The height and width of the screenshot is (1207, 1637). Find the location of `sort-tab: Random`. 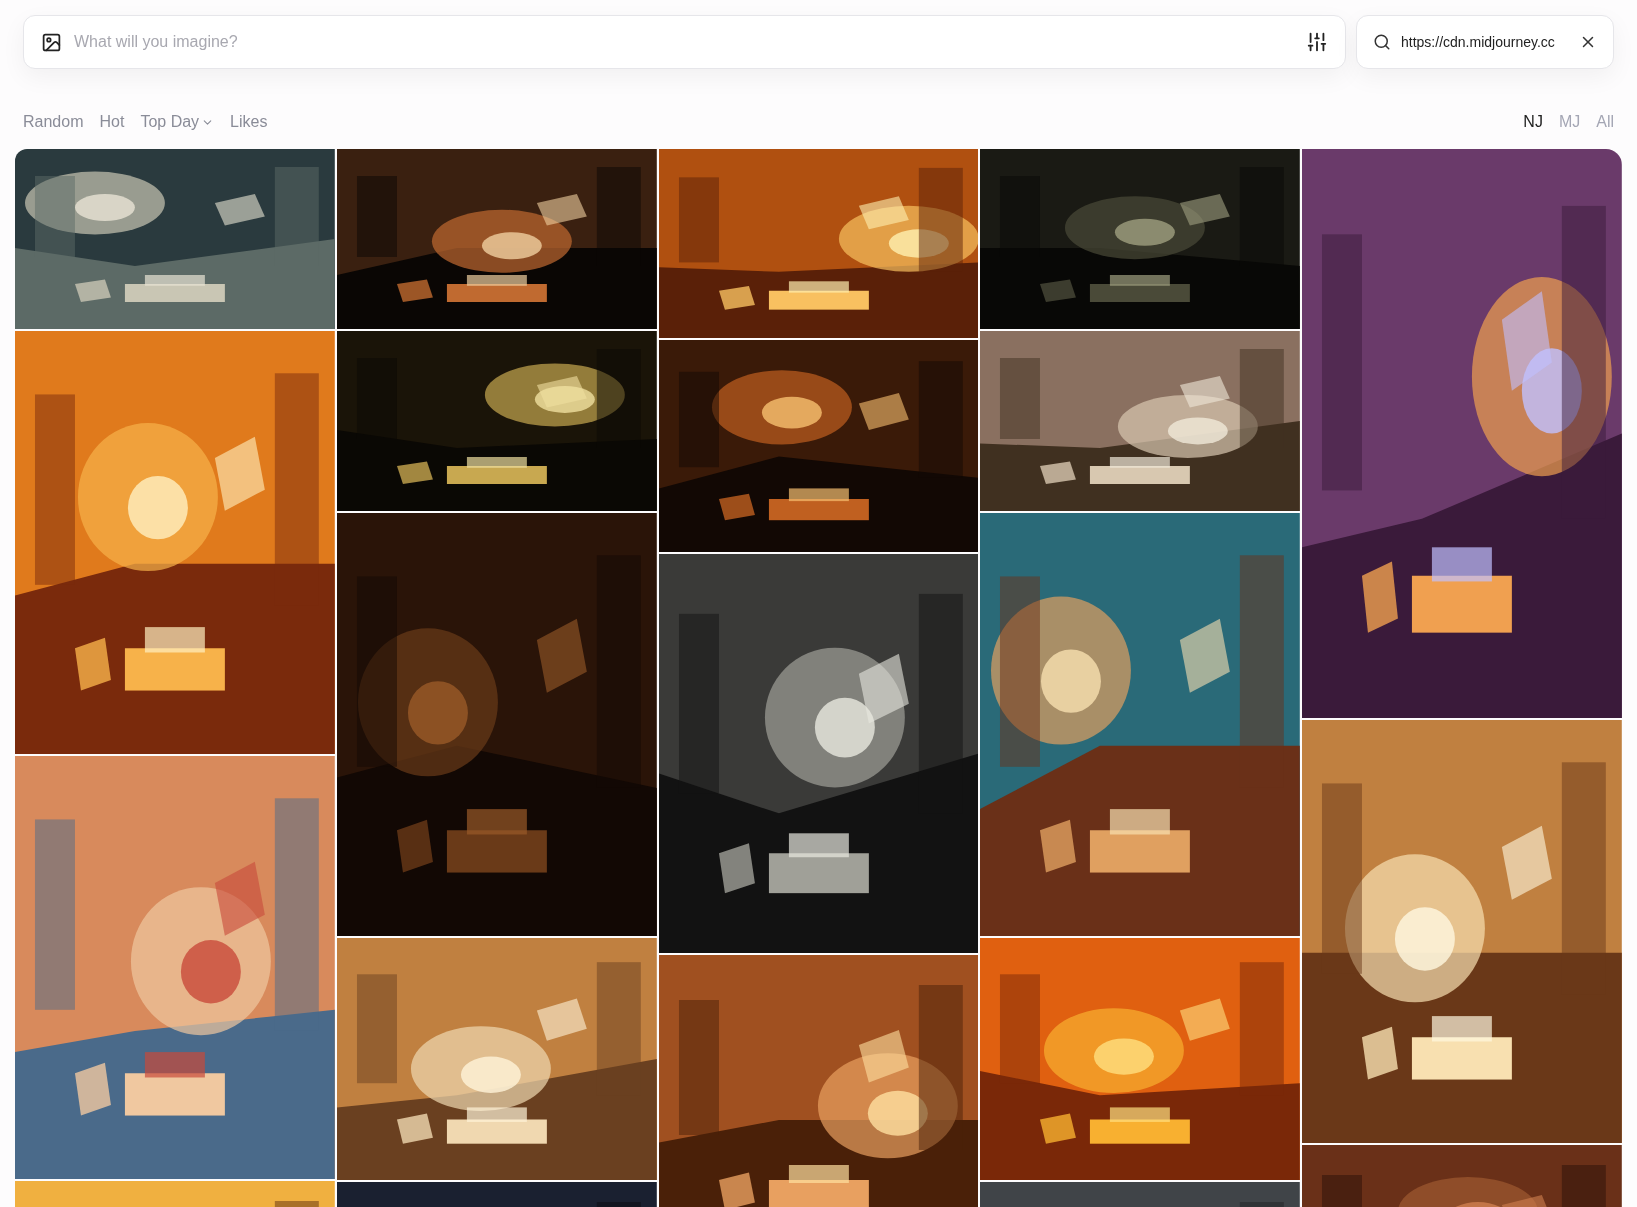

sort-tab: Random is located at coordinates (53, 122).